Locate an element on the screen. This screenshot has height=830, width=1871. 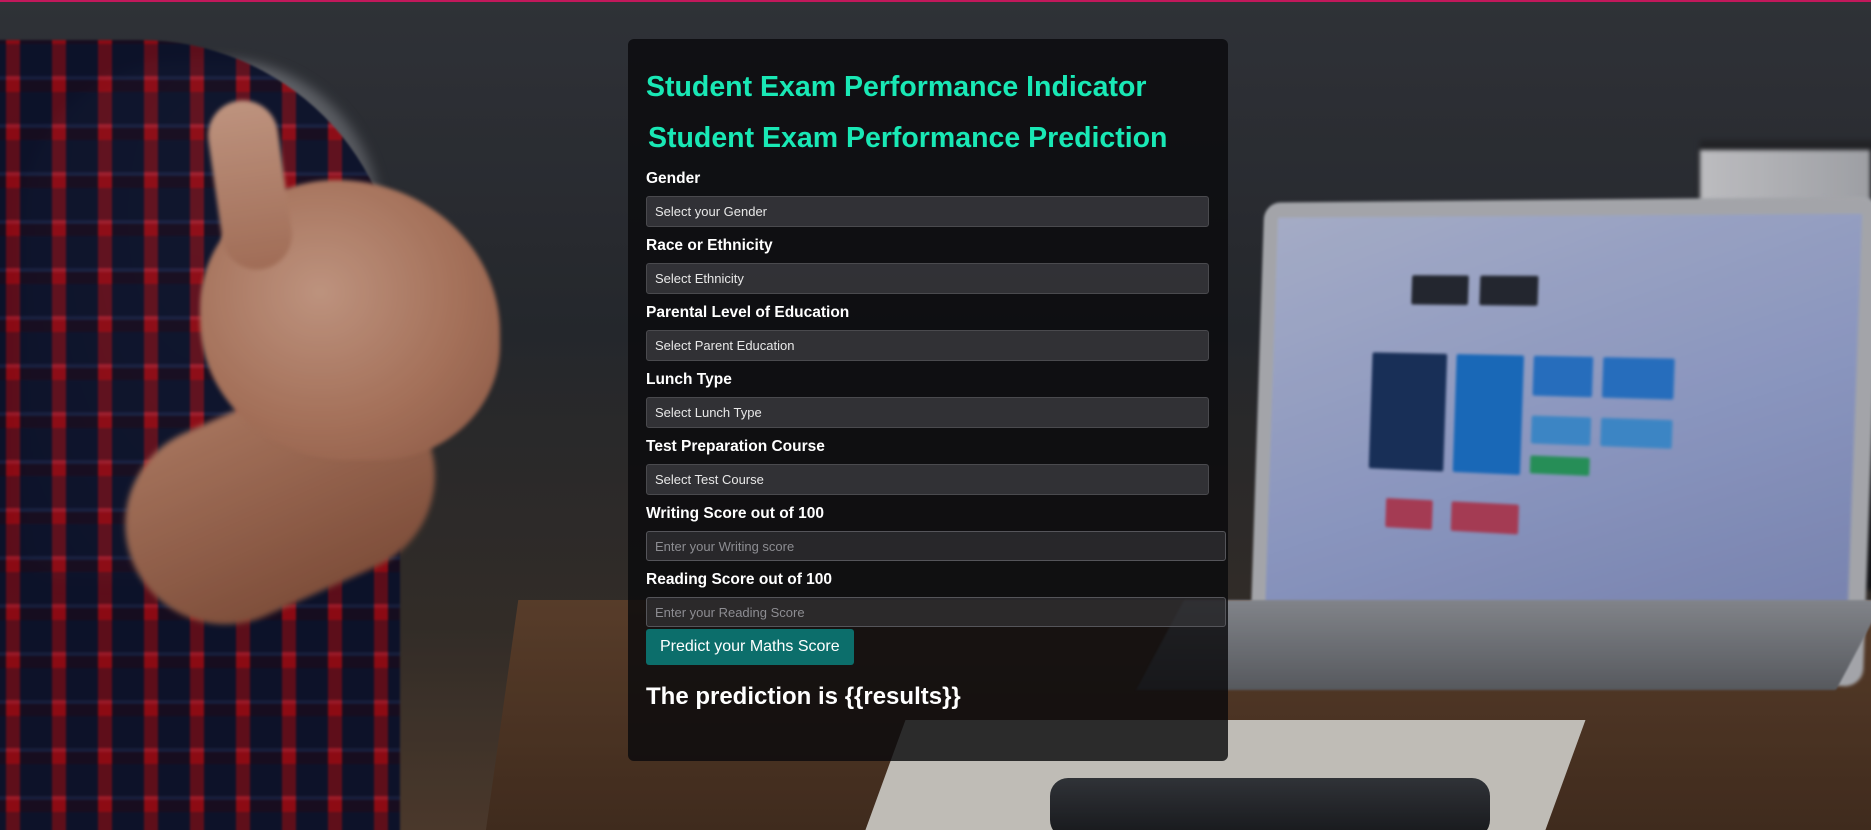
page-title: Student Exam Performance Indicator is located at coordinates (896, 87).